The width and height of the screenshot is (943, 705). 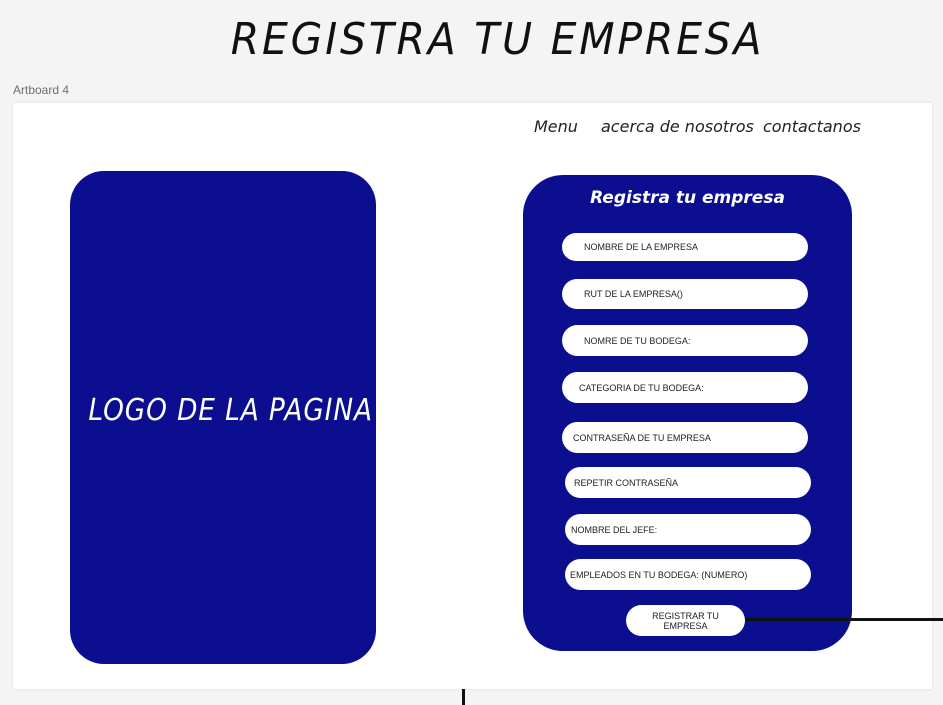 I want to click on artboard-label: Artboard 4, so click(x=41, y=90).